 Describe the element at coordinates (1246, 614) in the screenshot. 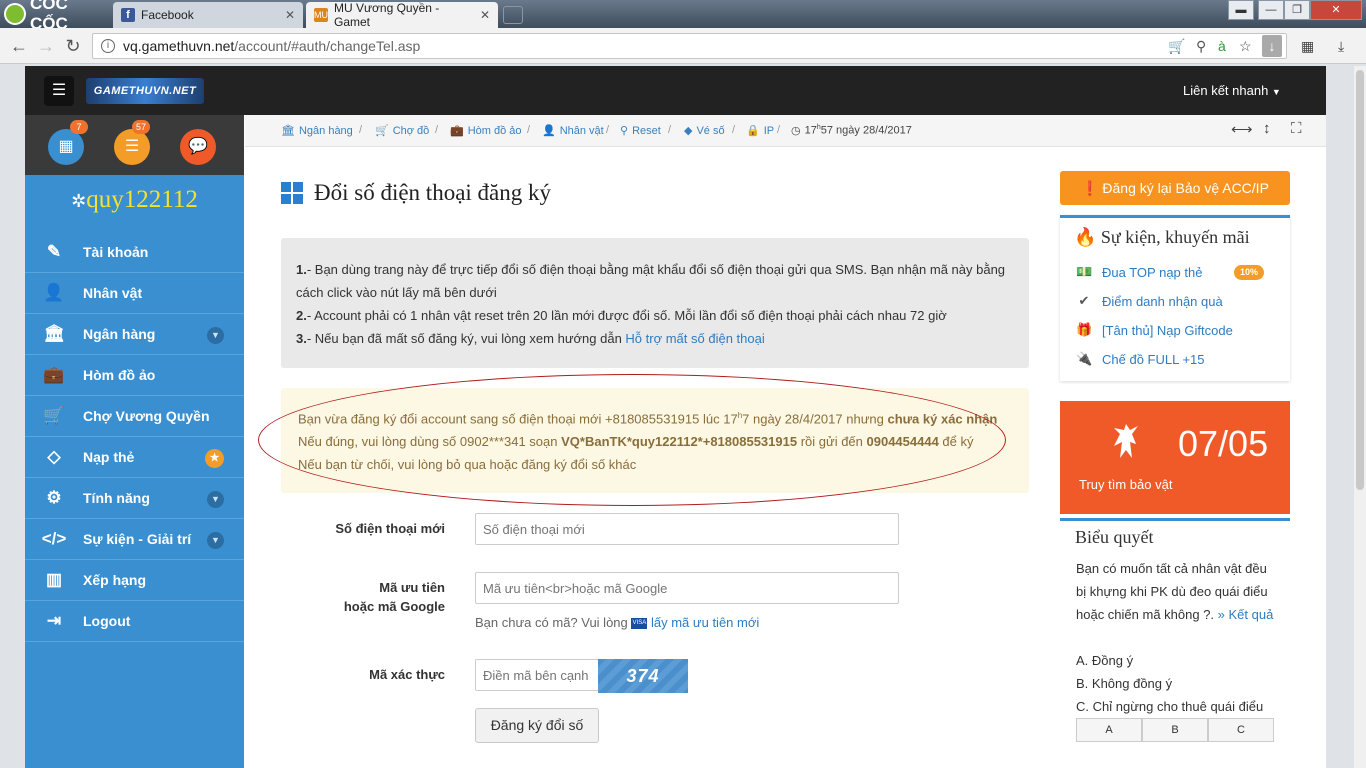

I see `poll-result-link: » Kết quả` at that location.